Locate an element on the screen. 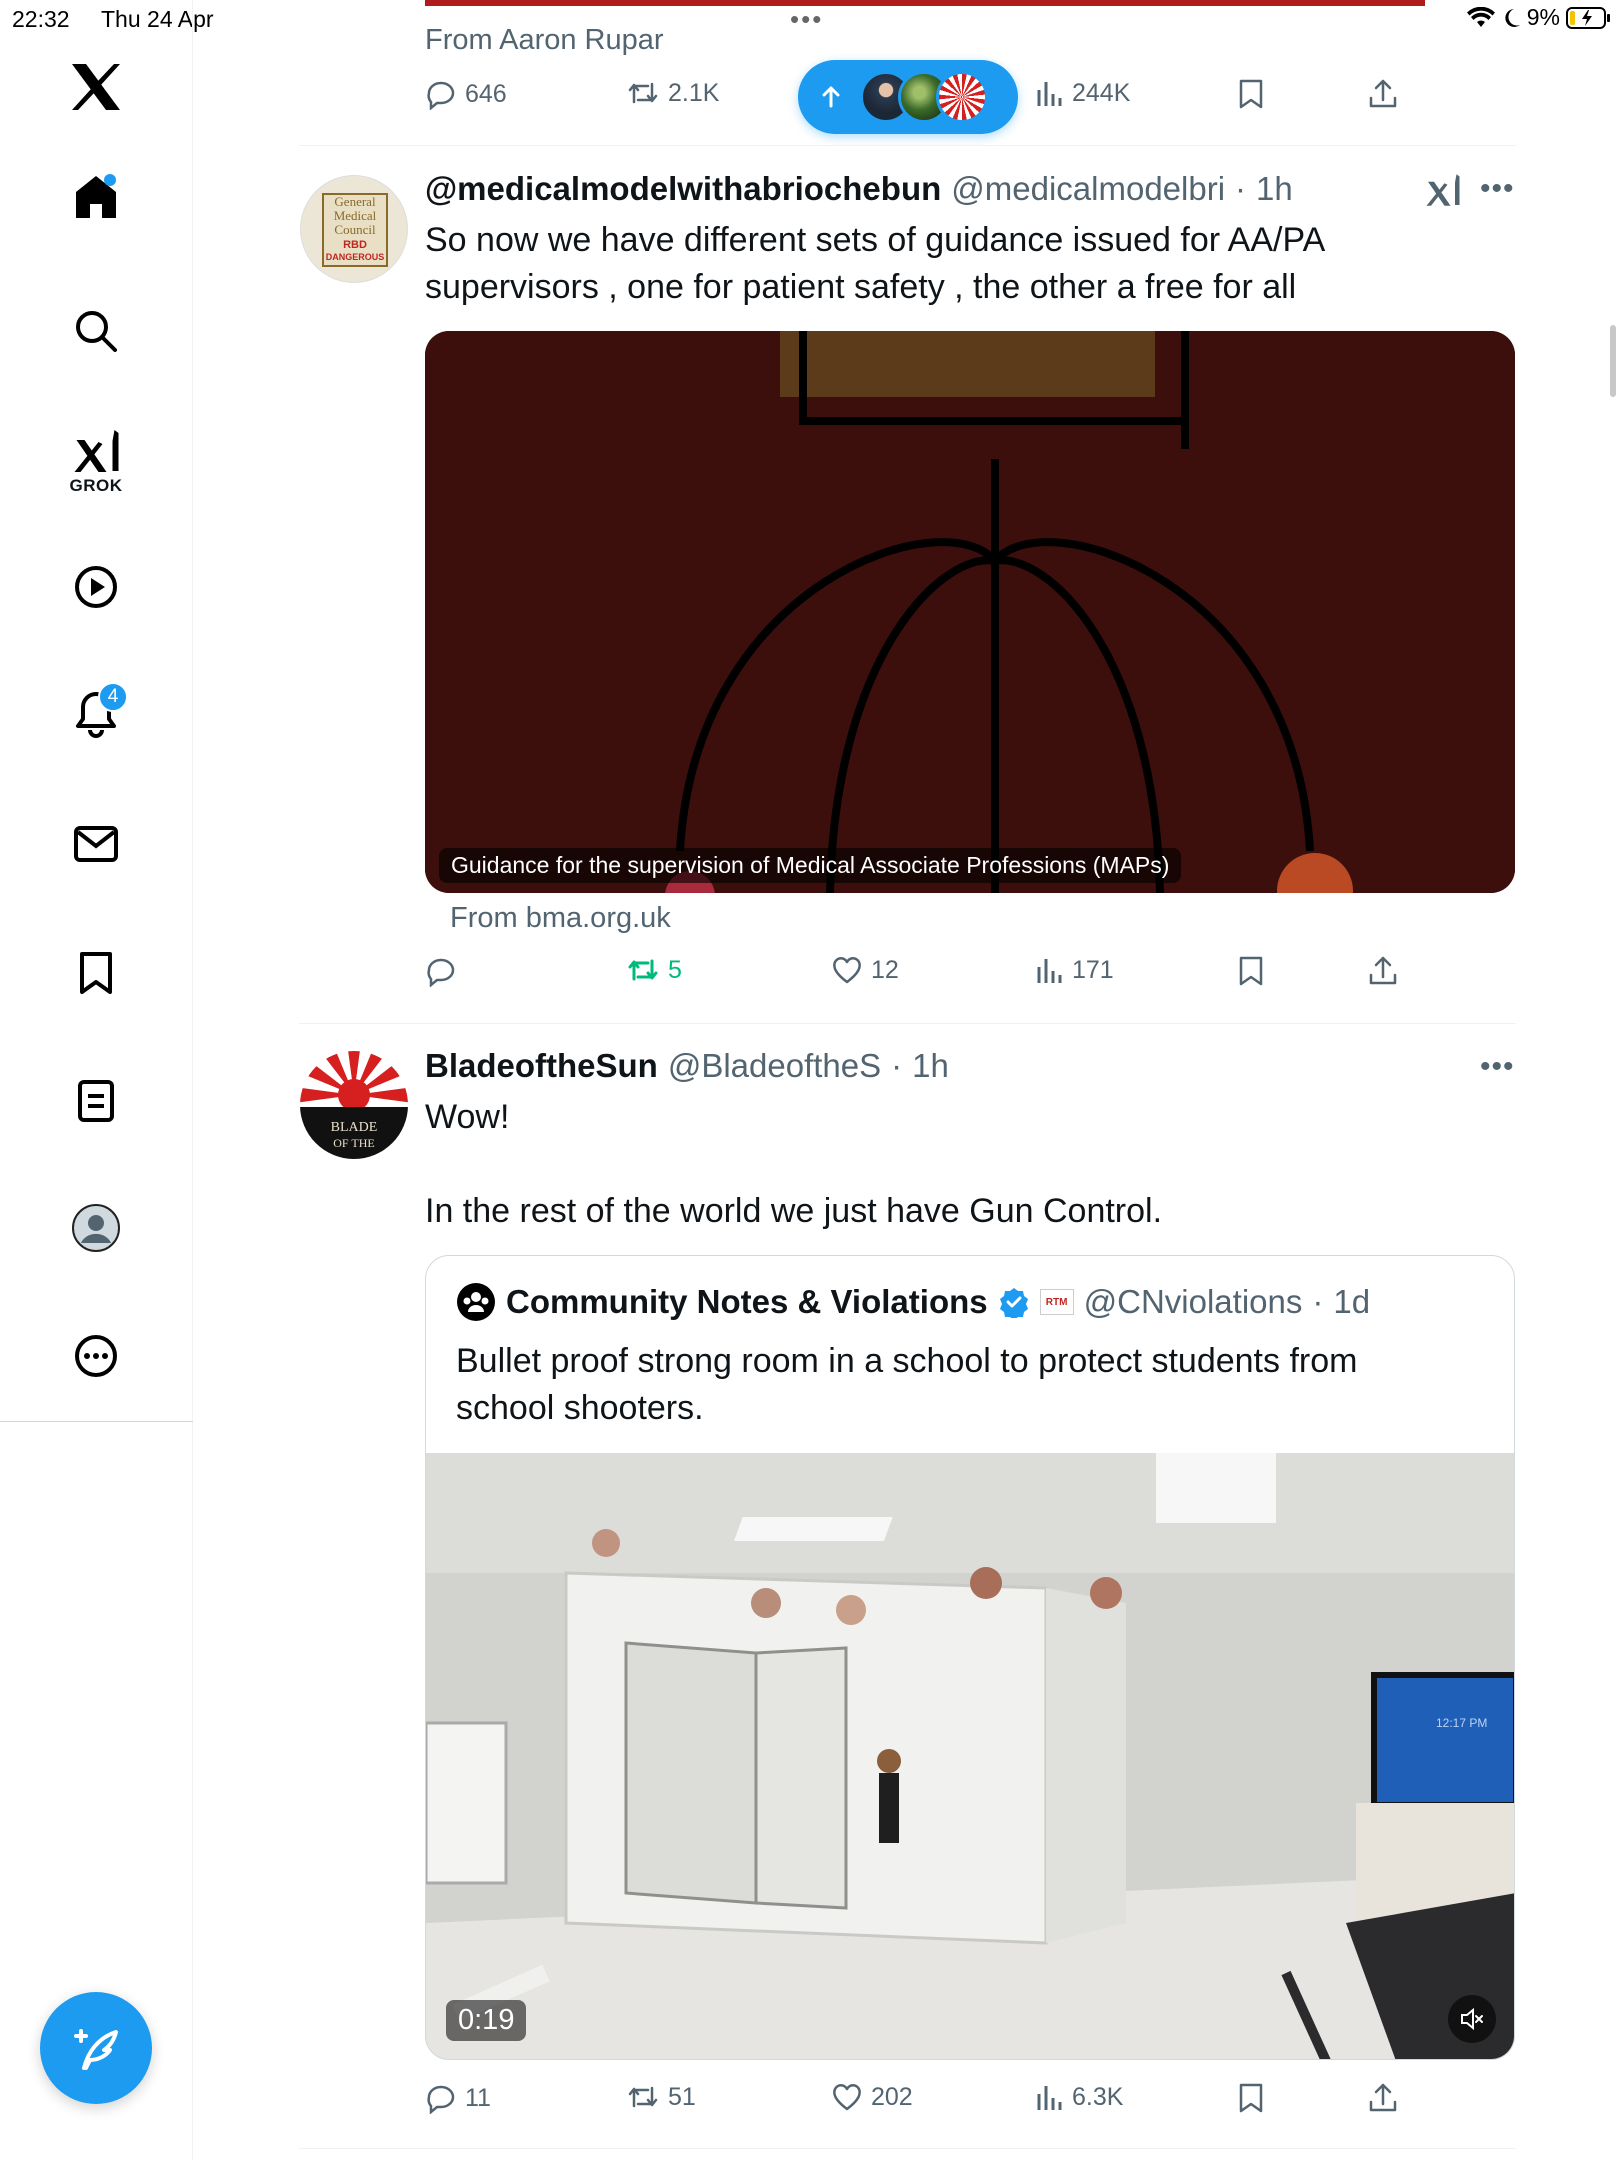 This screenshot has width=1620, height=2160. compose-post-button is located at coordinates (96, 2048).